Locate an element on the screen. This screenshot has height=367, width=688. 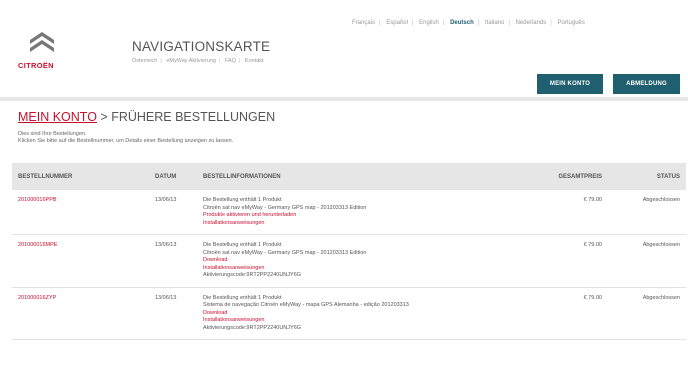
lang-link-pt: Português is located at coordinates (571, 23).